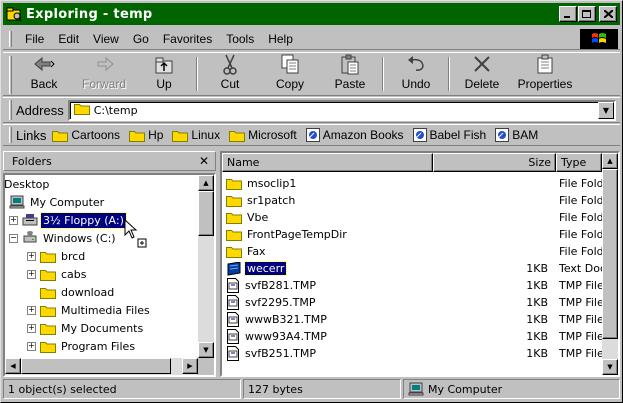  Describe the element at coordinates (579, 162) in the screenshot. I see `column-header-type: Type` at that location.